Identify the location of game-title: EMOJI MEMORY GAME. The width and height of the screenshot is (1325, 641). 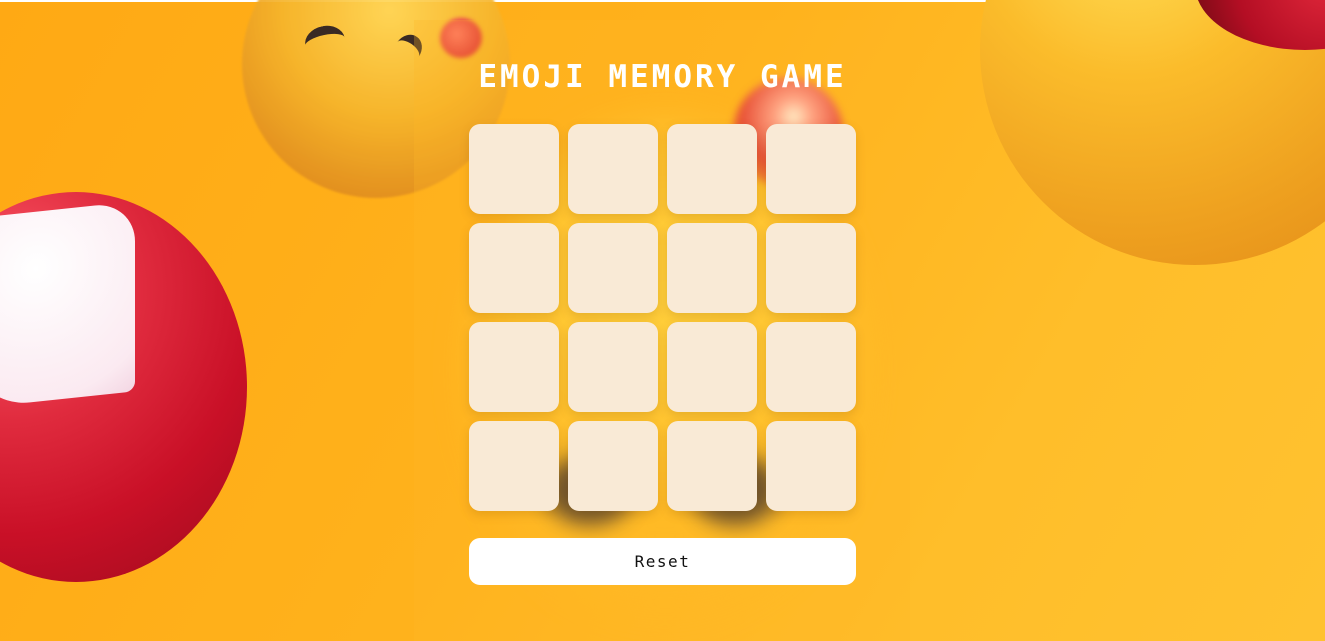
(662, 77).